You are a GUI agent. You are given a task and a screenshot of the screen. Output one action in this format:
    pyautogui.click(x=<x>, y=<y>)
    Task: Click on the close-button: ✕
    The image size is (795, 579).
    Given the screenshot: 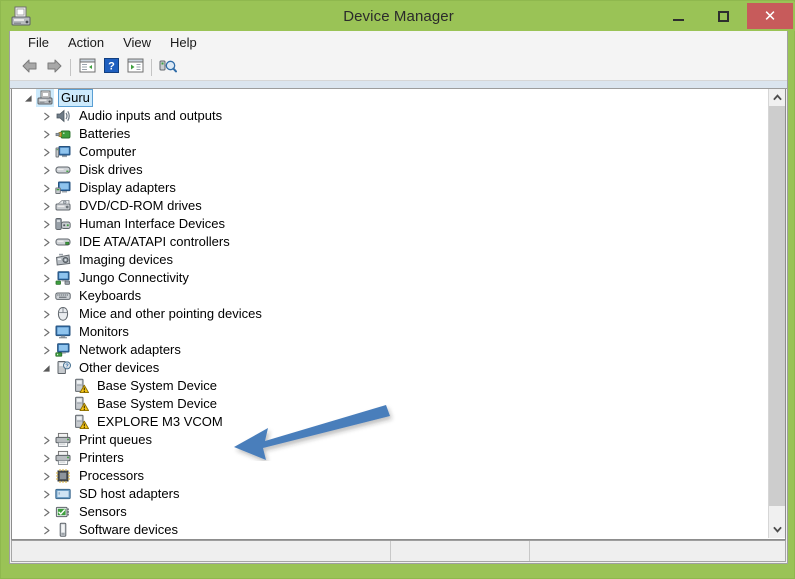 What is the action you would take?
    pyautogui.click(x=770, y=16)
    